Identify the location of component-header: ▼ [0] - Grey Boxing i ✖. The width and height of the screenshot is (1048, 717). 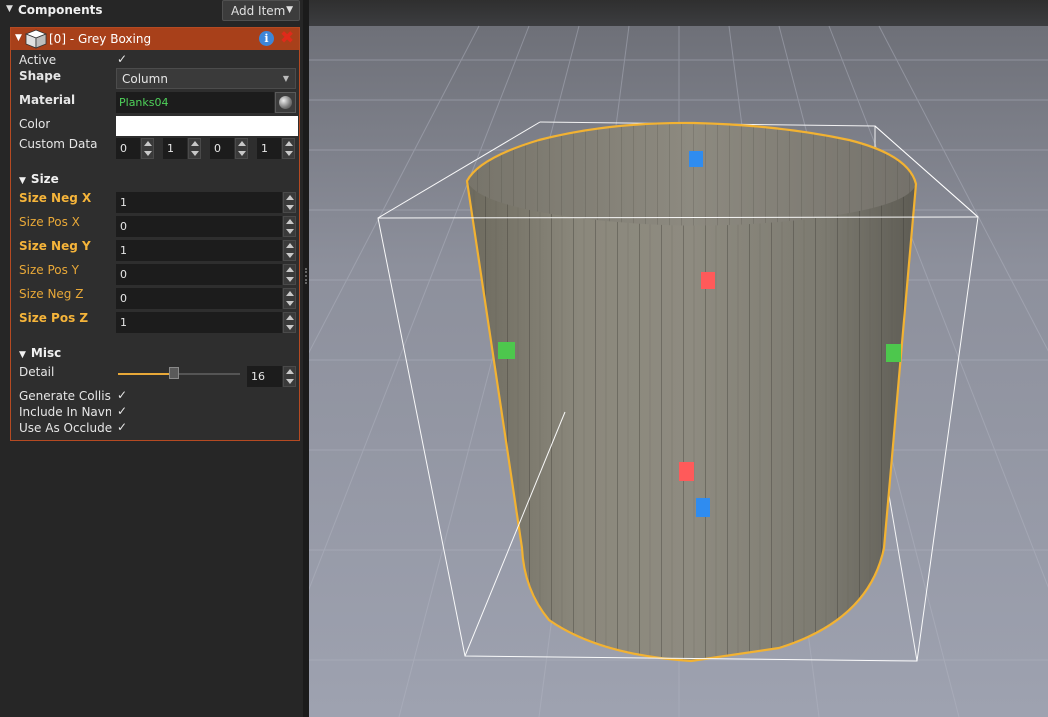
(155, 39).